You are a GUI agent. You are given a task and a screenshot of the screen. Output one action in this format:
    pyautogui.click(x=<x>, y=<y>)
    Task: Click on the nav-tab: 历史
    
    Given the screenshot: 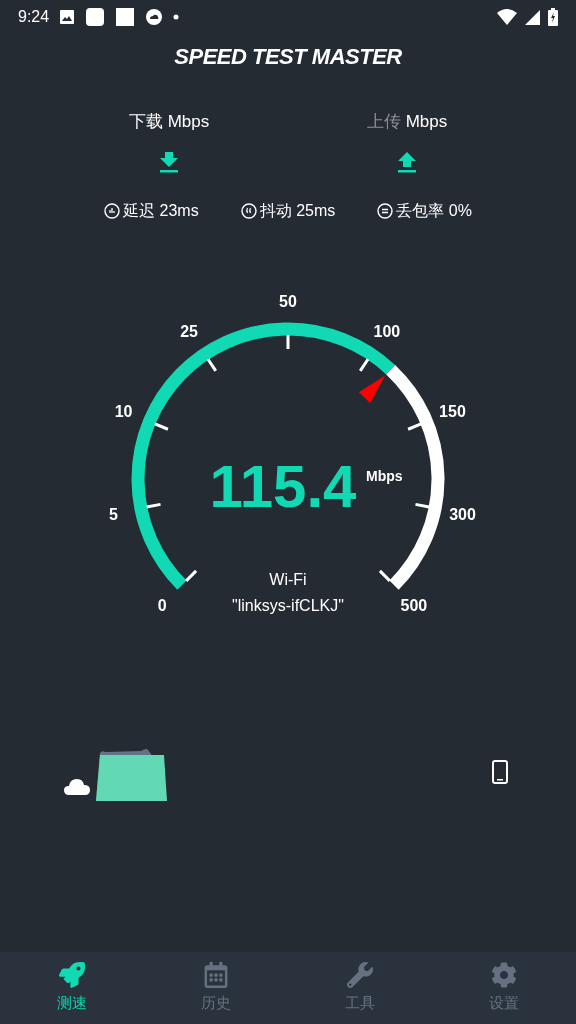 What is the action you would take?
    pyautogui.click(x=216, y=988)
    